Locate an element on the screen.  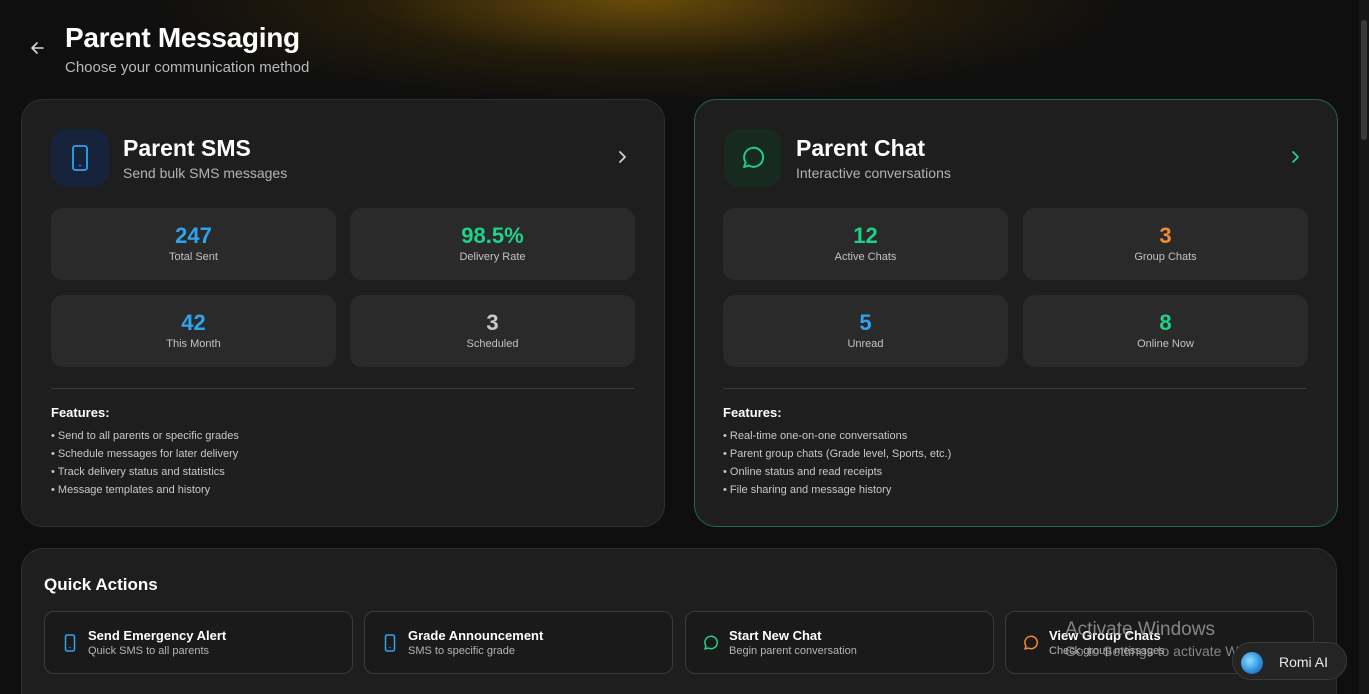
back-button is located at coordinates (38, 48).